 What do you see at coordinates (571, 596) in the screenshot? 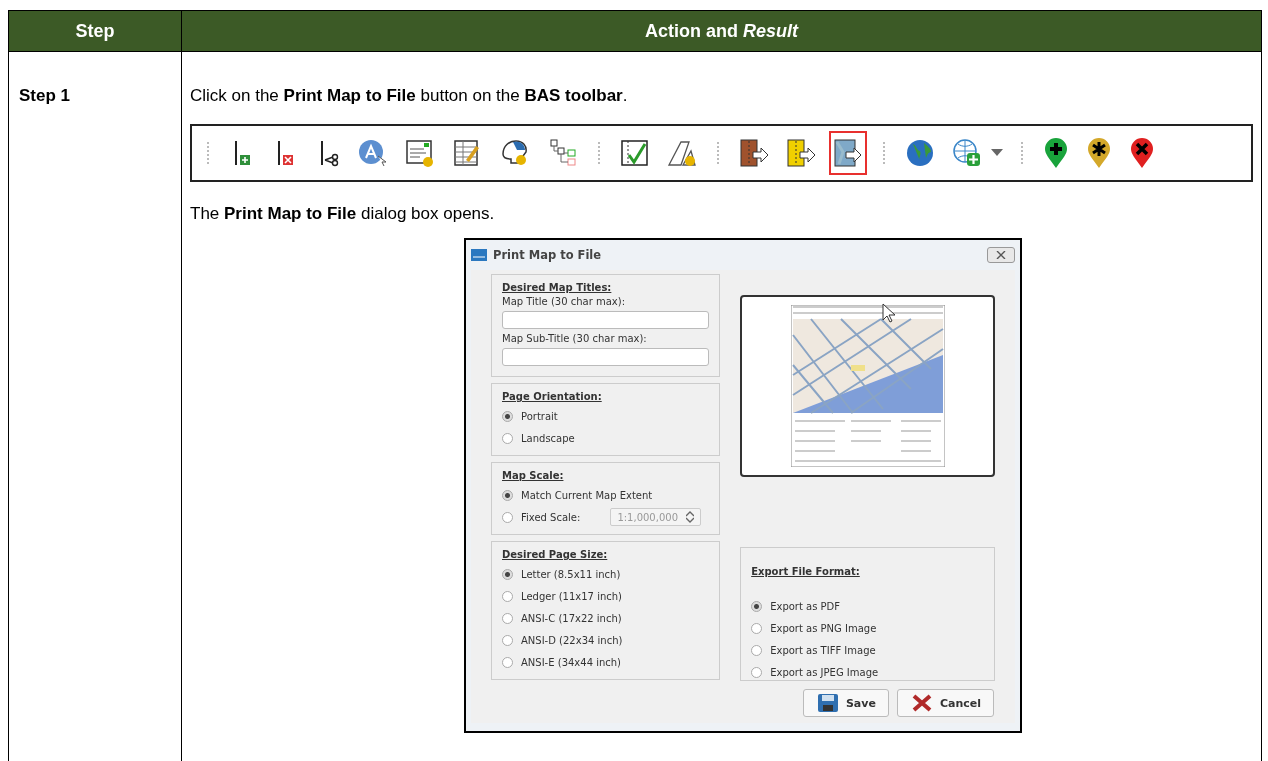
I see `option-label: Ledger (11x17 inch)` at bounding box center [571, 596].